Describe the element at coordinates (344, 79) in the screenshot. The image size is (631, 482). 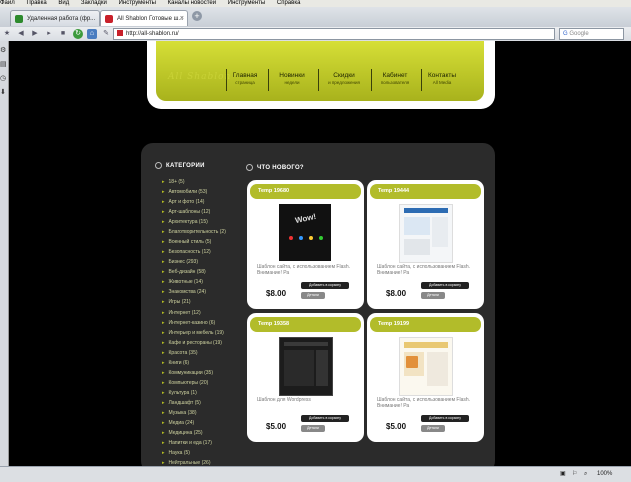
I see `nav-discounts: Скидки и предложения` at that location.